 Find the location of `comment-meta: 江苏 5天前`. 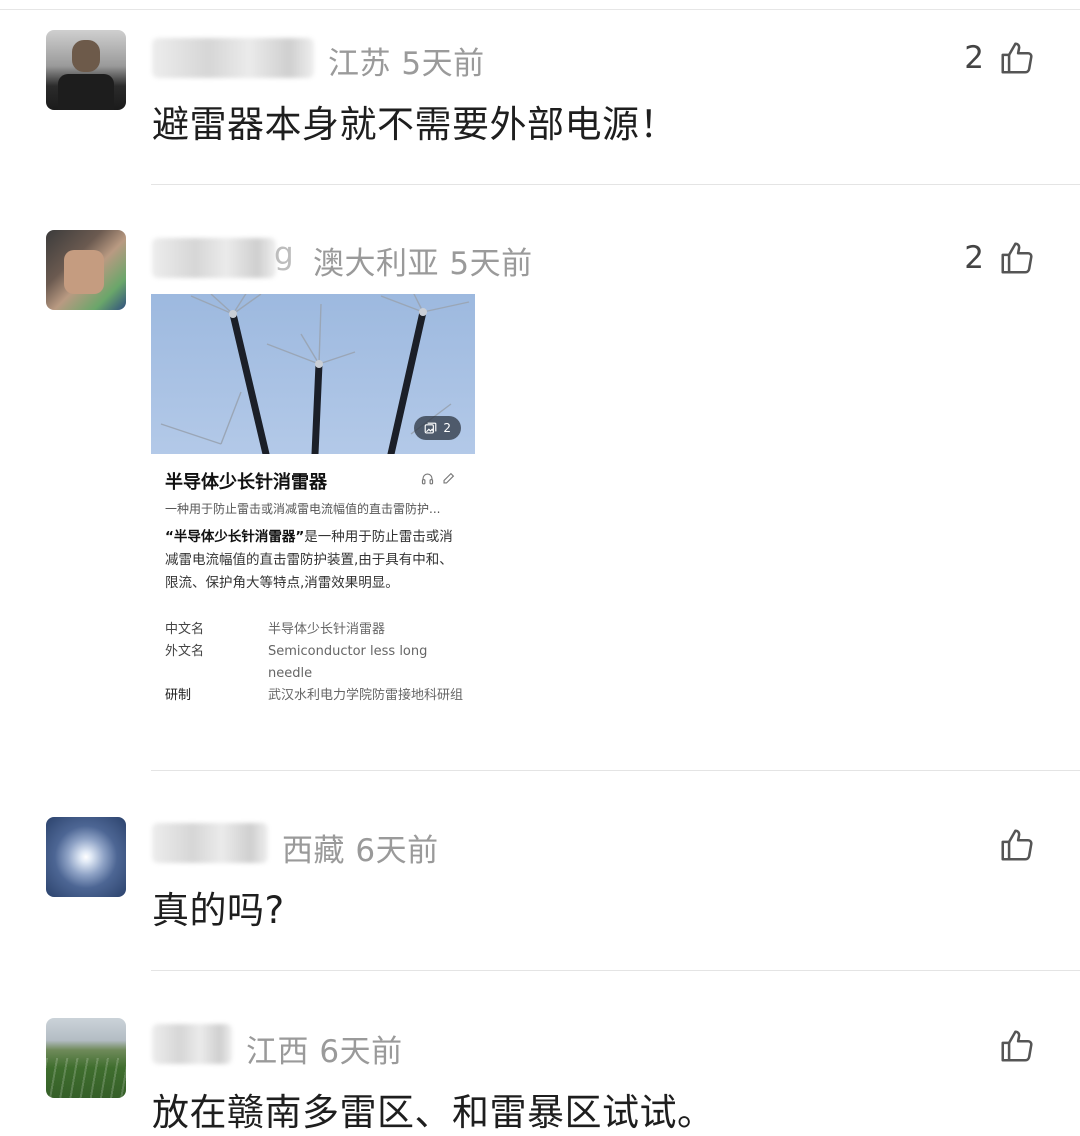

comment-meta: 江苏 5天前 is located at coordinates (406, 60).